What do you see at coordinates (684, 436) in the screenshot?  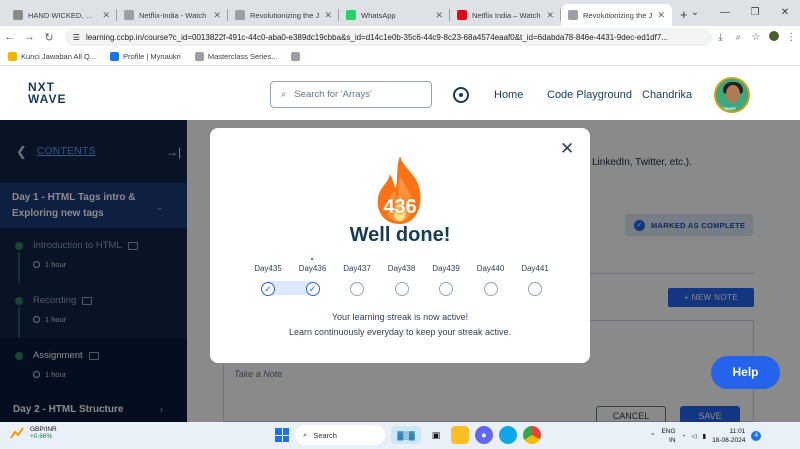 I see `wifi-icon: ◔` at bounding box center [684, 436].